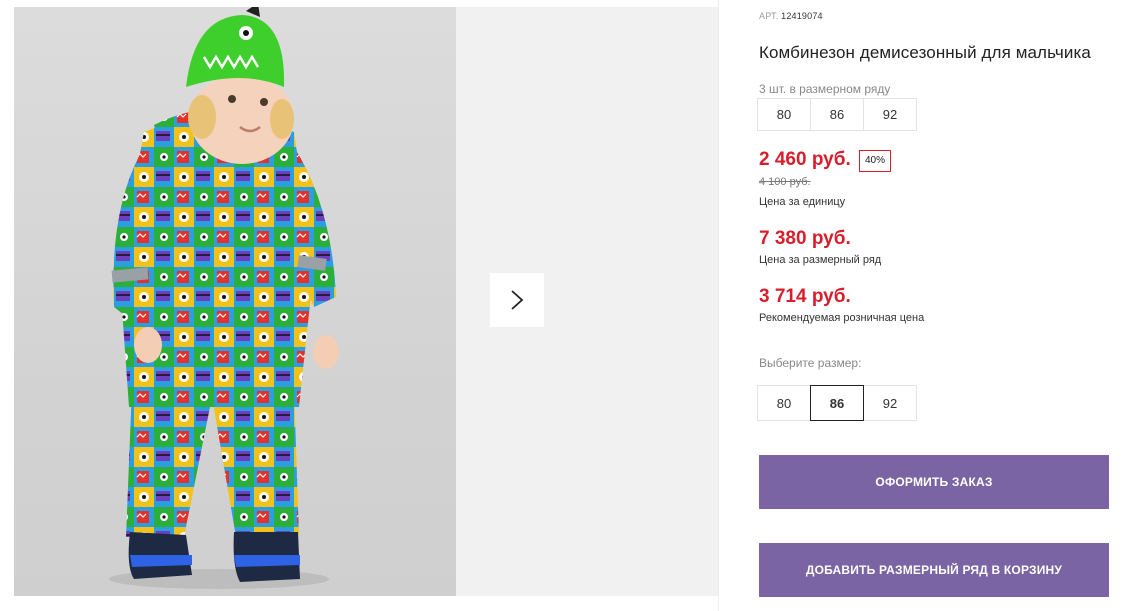 The height and width of the screenshot is (611, 1131). Describe the element at coordinates (805, 159) in the screenshot. I see `unit-price: 2 460 руб.` at that location.